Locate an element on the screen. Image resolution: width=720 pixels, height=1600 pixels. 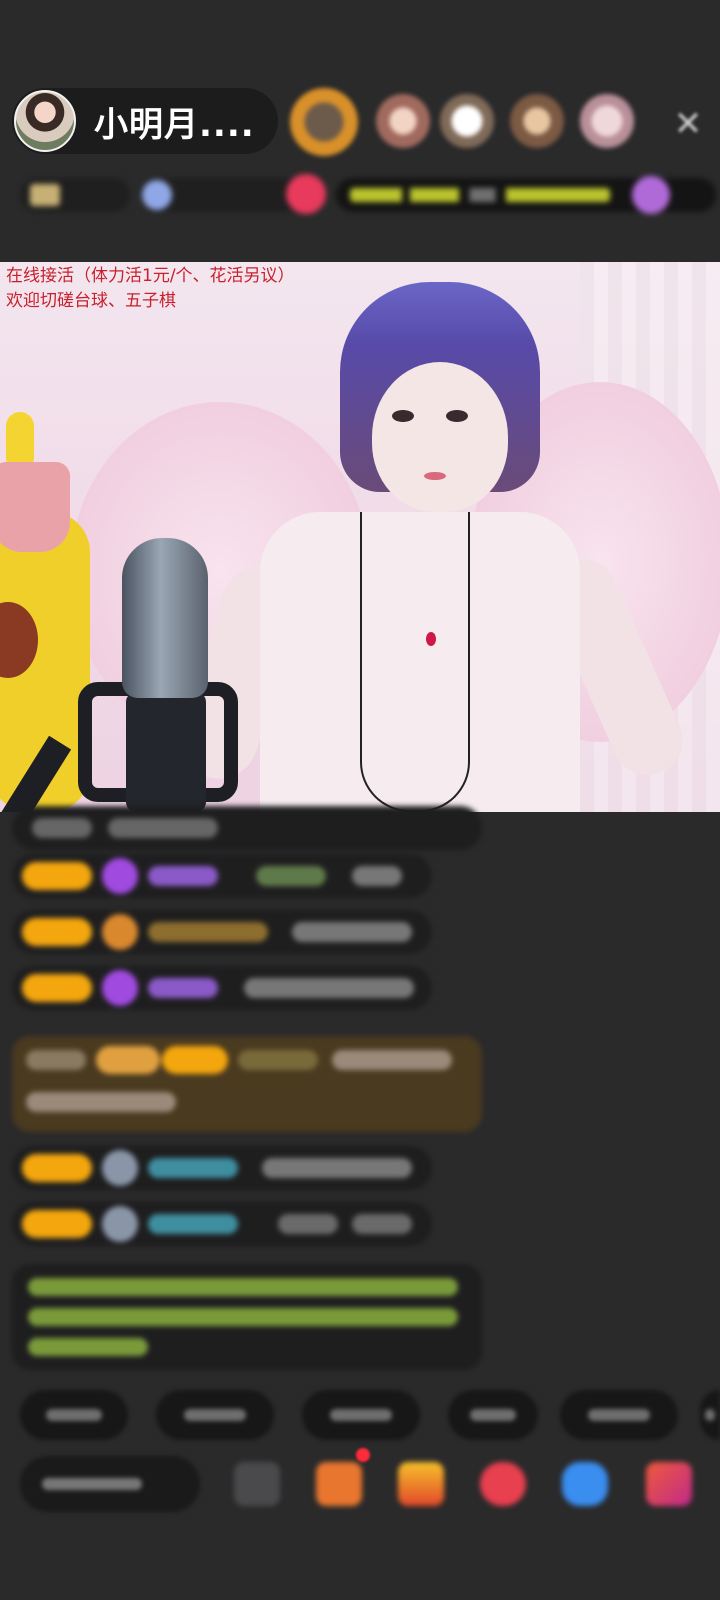
pendant is located at coordinates (431, 639).